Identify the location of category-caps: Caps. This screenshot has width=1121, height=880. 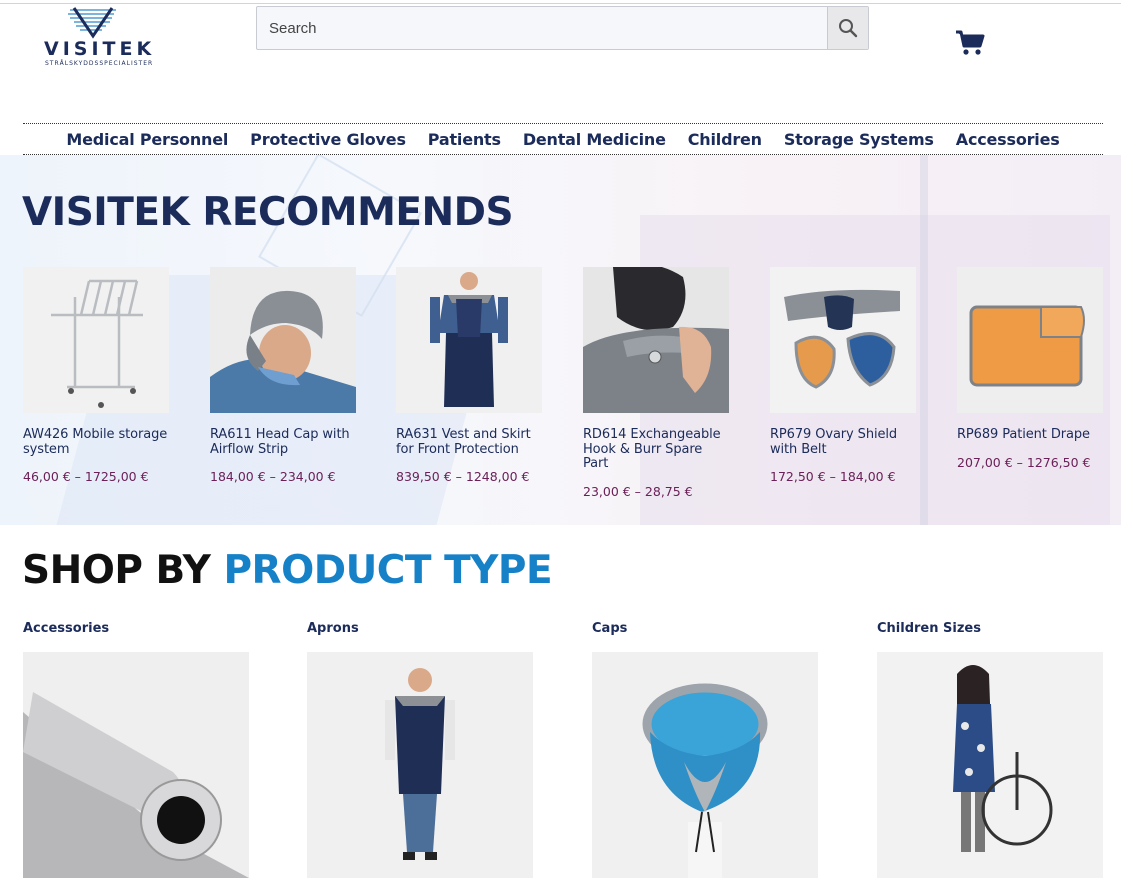
(705, 749).